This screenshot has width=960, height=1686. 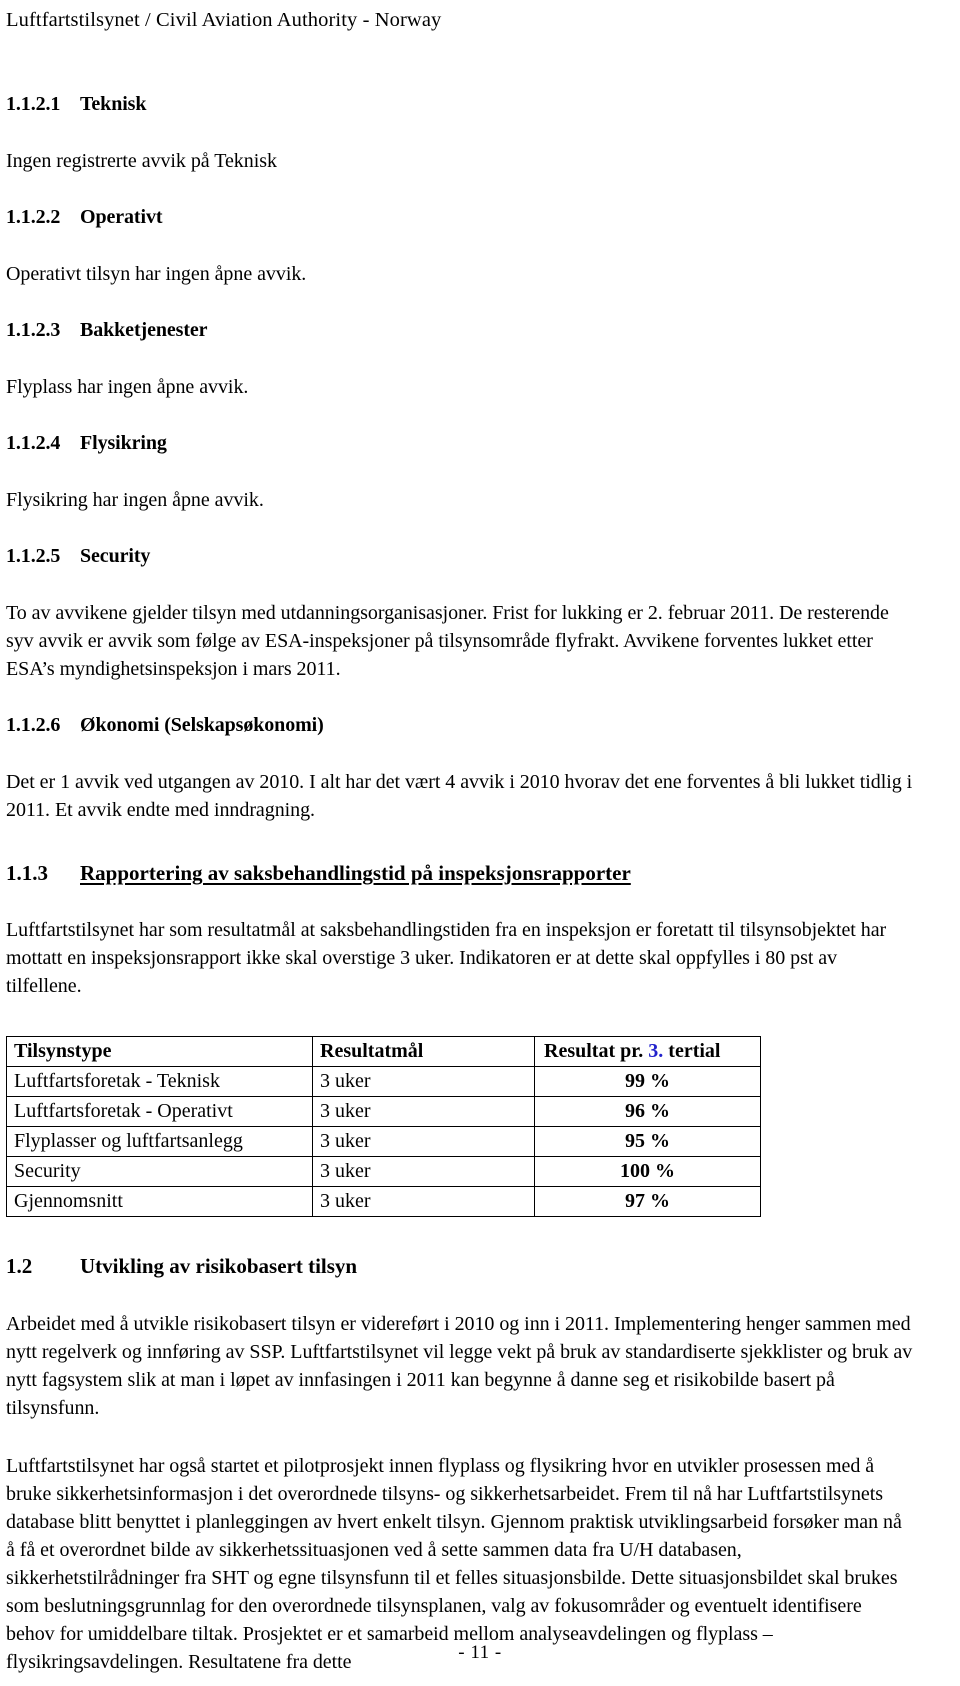 I want to click on cell-tilsynstype: Gjennomsnitt, so click(x=159, y=1202).